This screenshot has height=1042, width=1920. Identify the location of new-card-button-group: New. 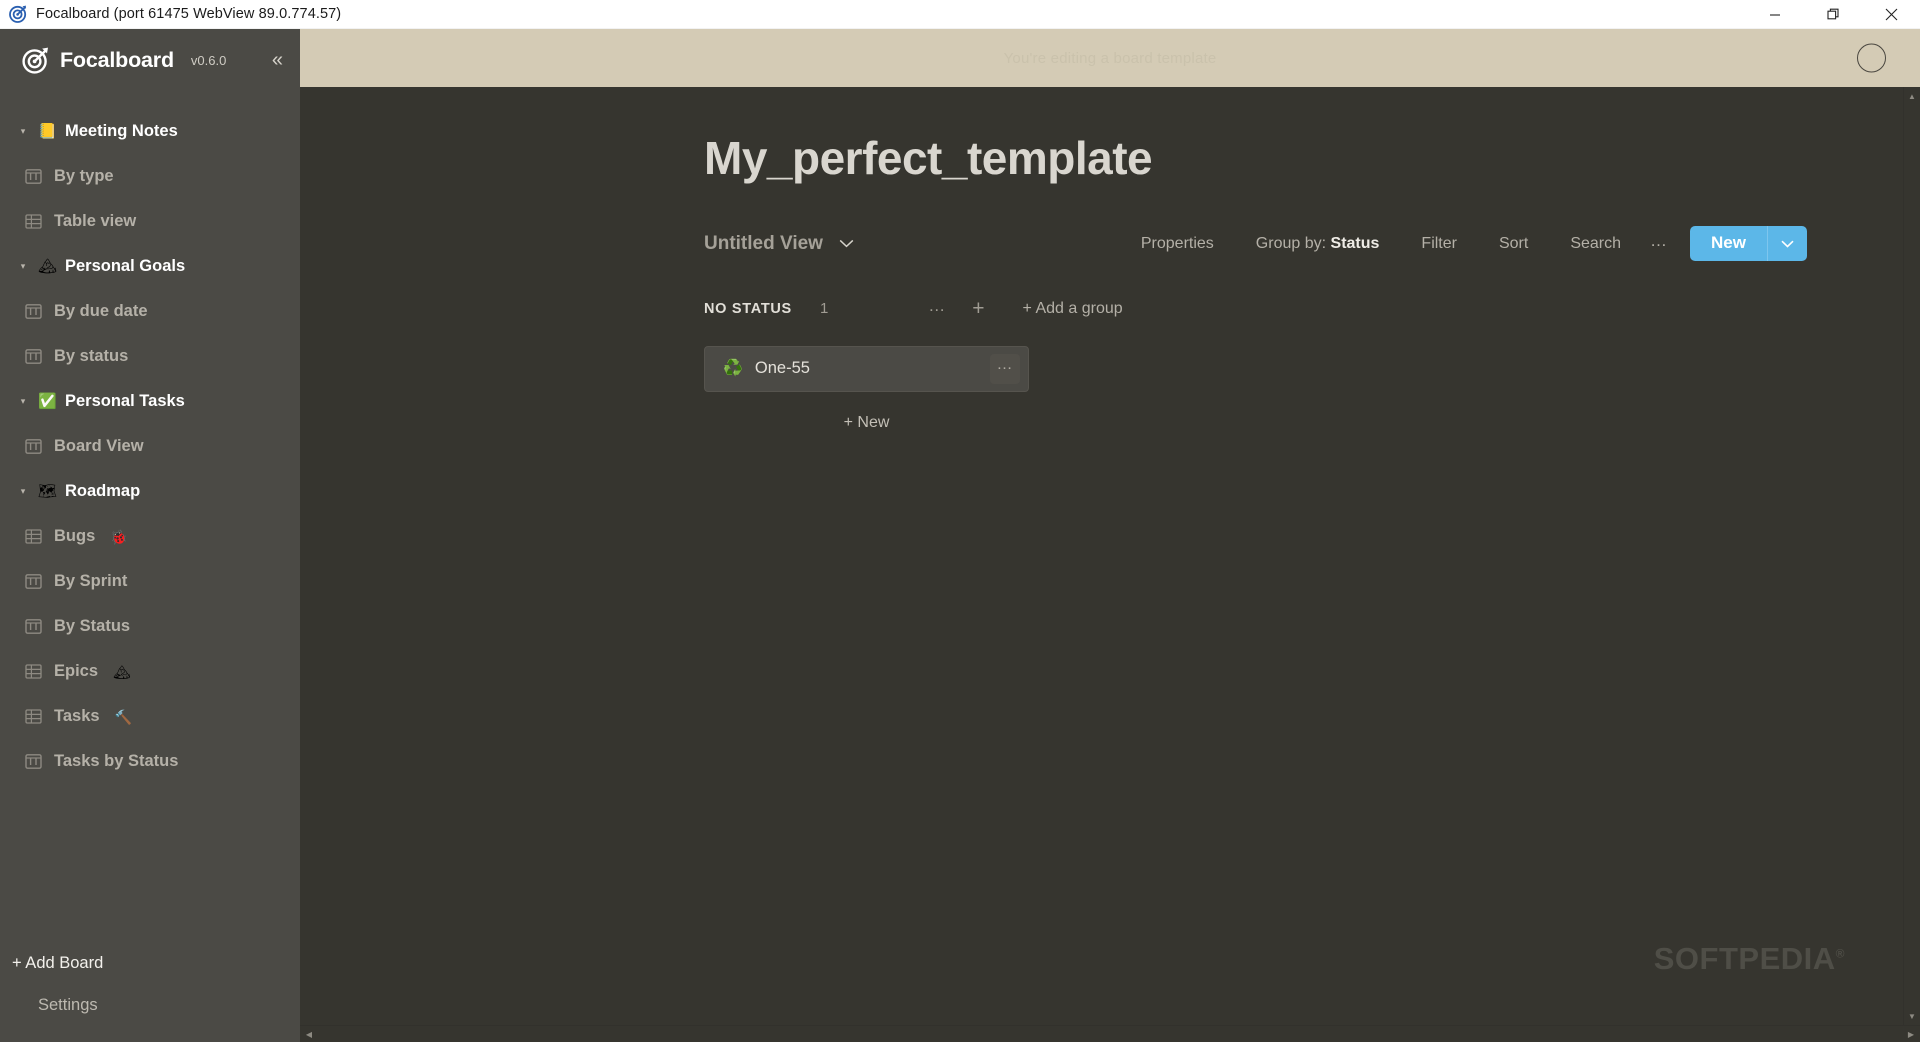
(1748, 244).